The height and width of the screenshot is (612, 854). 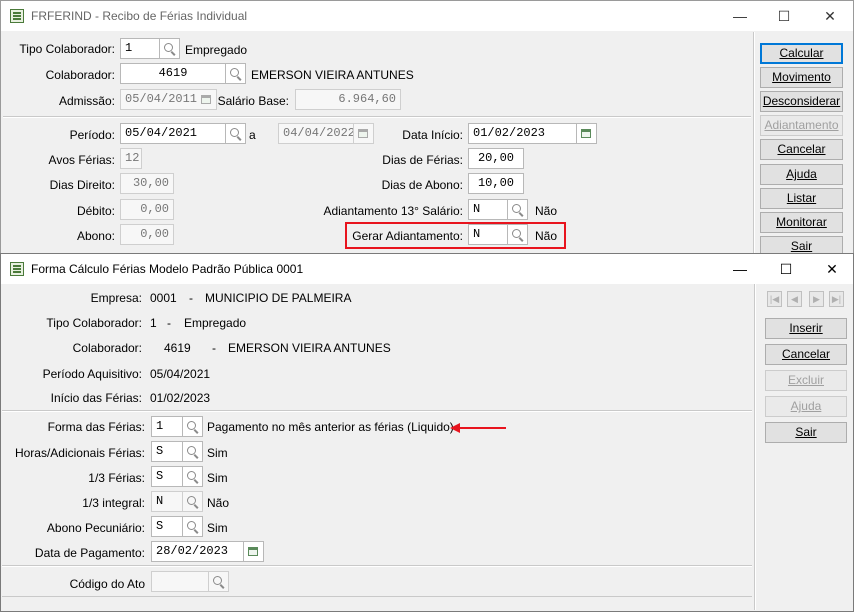 I want to click on bottom-divider, so click(x=377, y=596).